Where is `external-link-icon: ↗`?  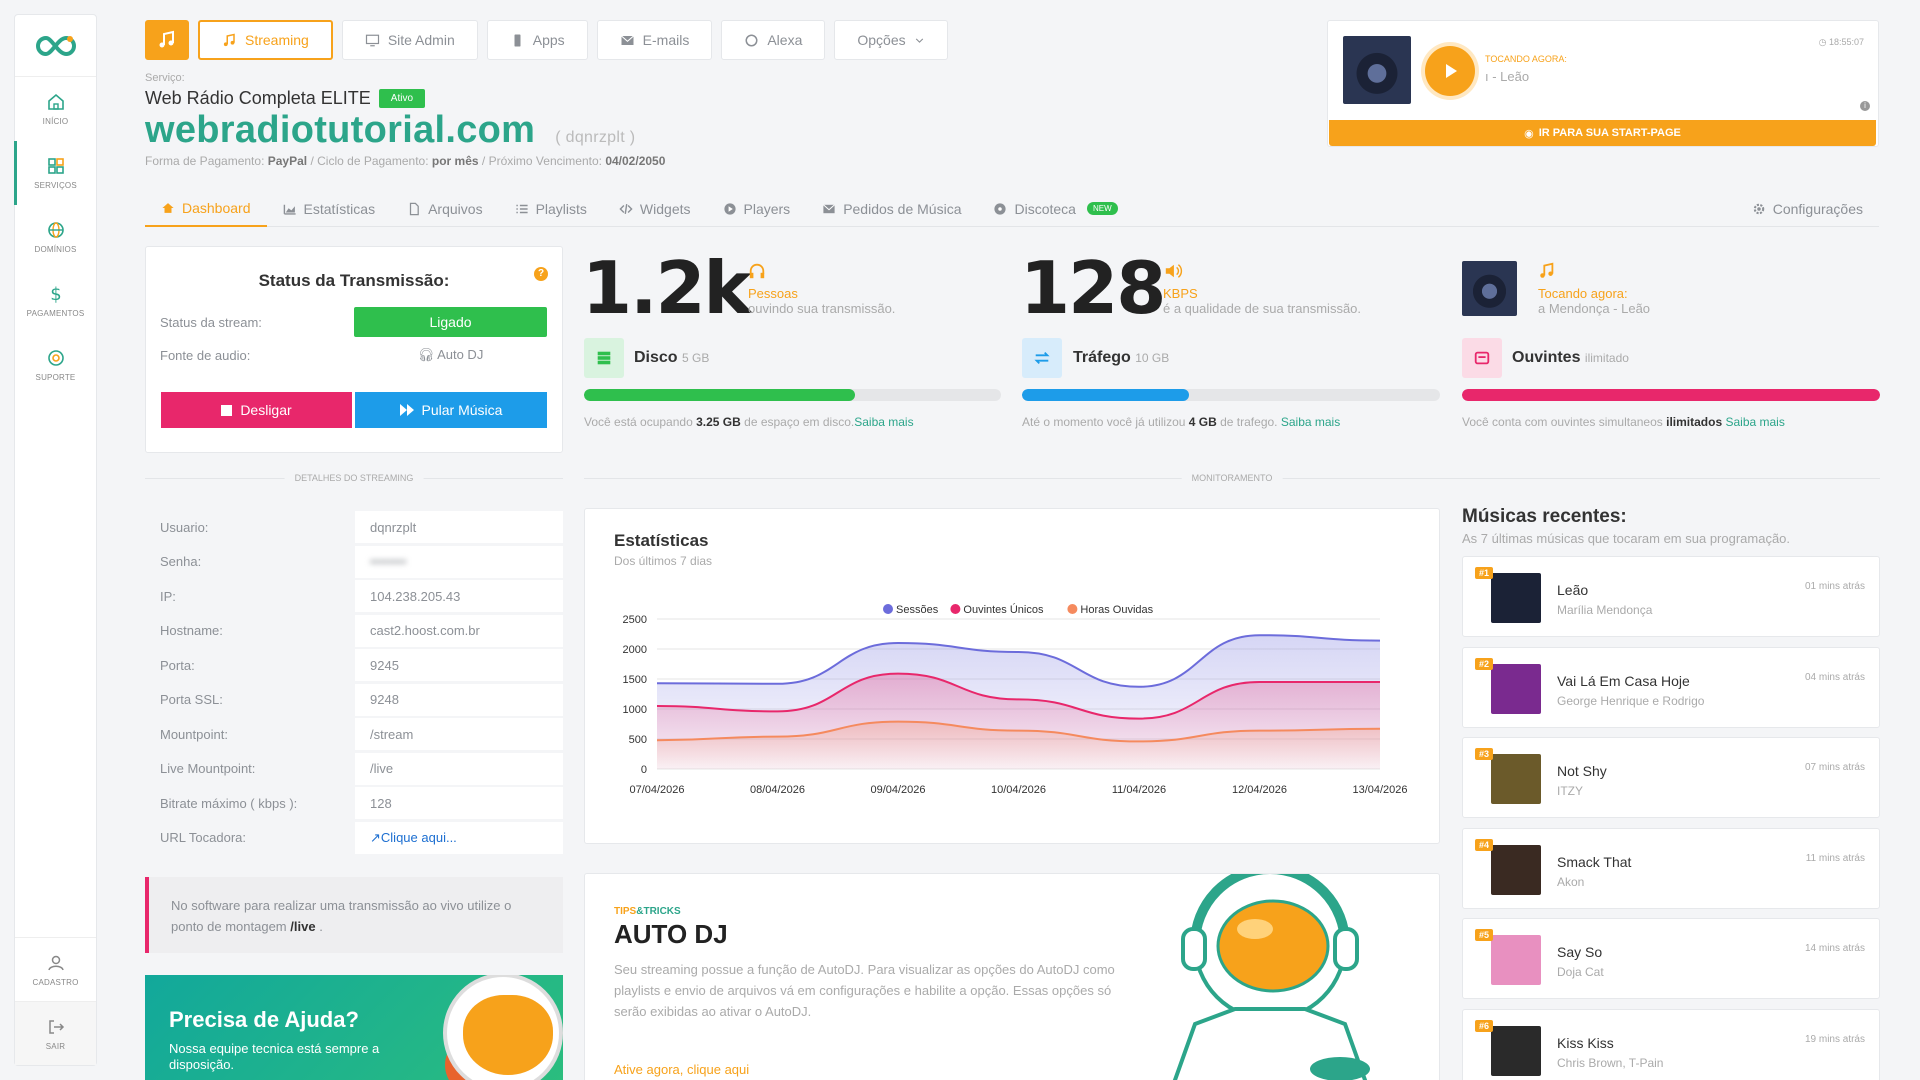
external-link-icon: ↗ is located at coordinates (375, 837).